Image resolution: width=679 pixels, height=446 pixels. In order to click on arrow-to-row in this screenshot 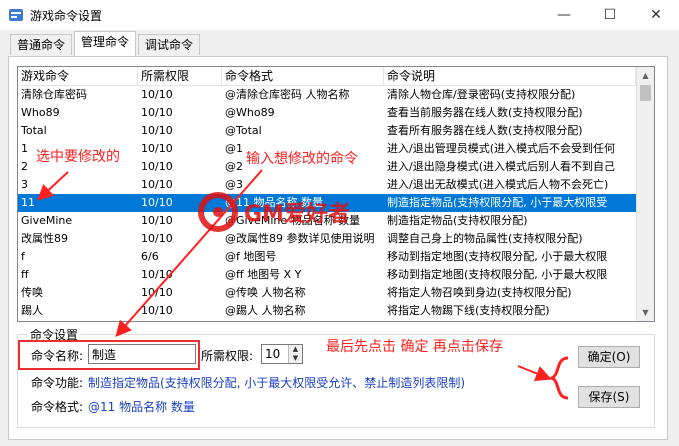, I will do `click(53, 186)`.